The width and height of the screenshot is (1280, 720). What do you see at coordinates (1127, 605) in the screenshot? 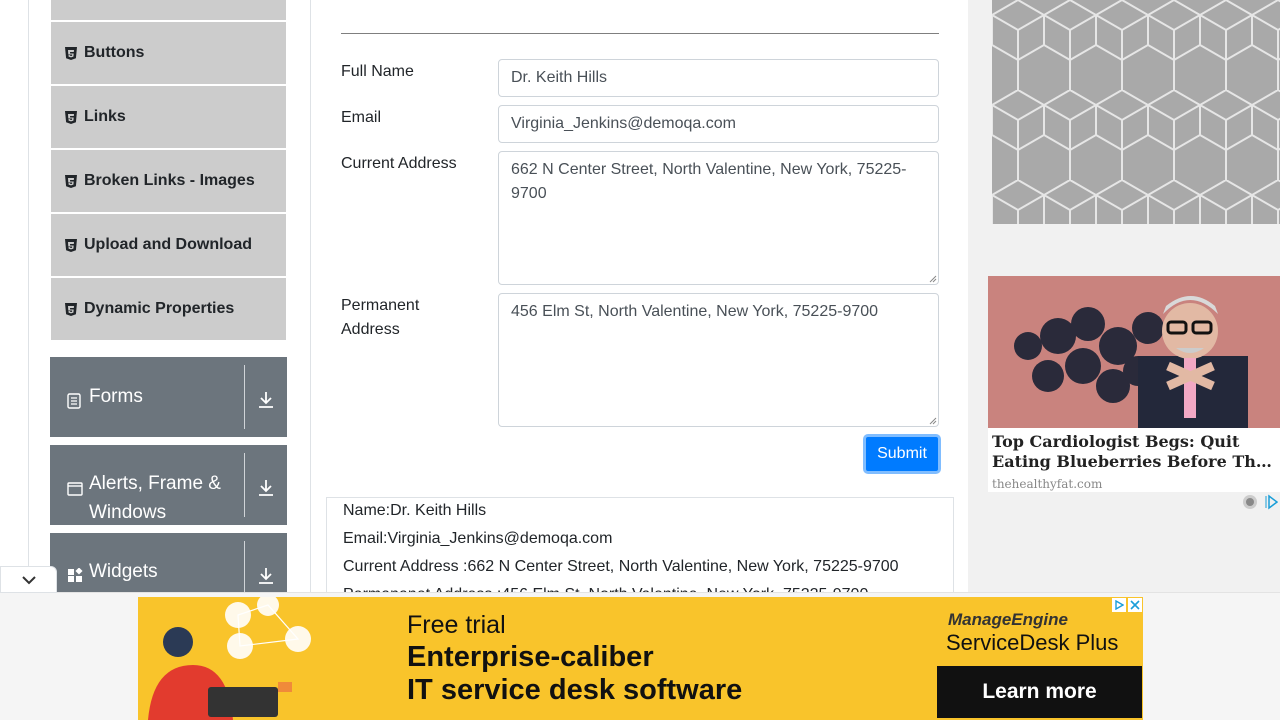
I see `ad-close-controls` at bounding box center [1127, 605].